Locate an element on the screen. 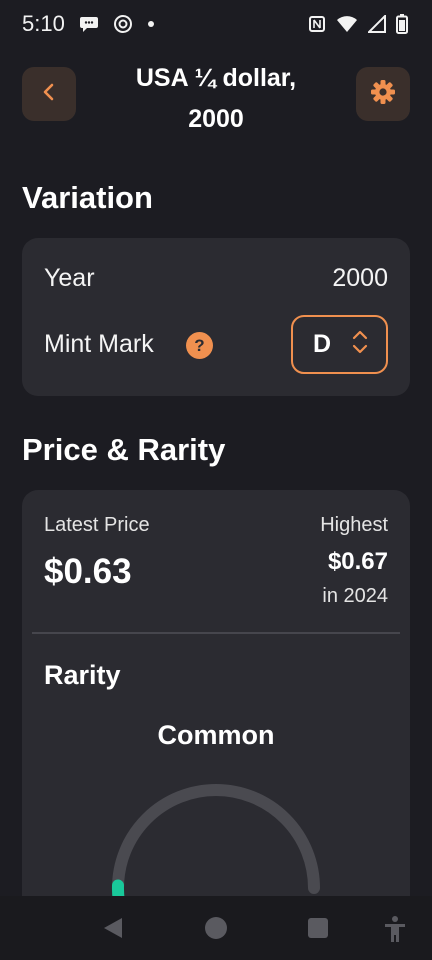  page-title-line2: 2000 is located at coordinates (216, 119).